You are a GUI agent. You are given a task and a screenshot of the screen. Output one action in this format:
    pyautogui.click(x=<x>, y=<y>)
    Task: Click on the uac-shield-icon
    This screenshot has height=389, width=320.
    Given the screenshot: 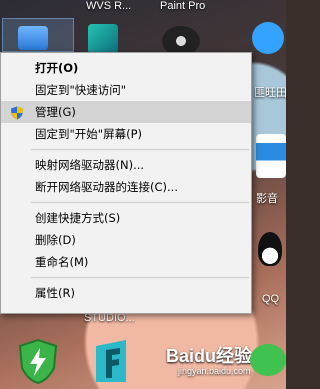 What is the action you would take?
    pyautogui.click(x=17, y=112)
    